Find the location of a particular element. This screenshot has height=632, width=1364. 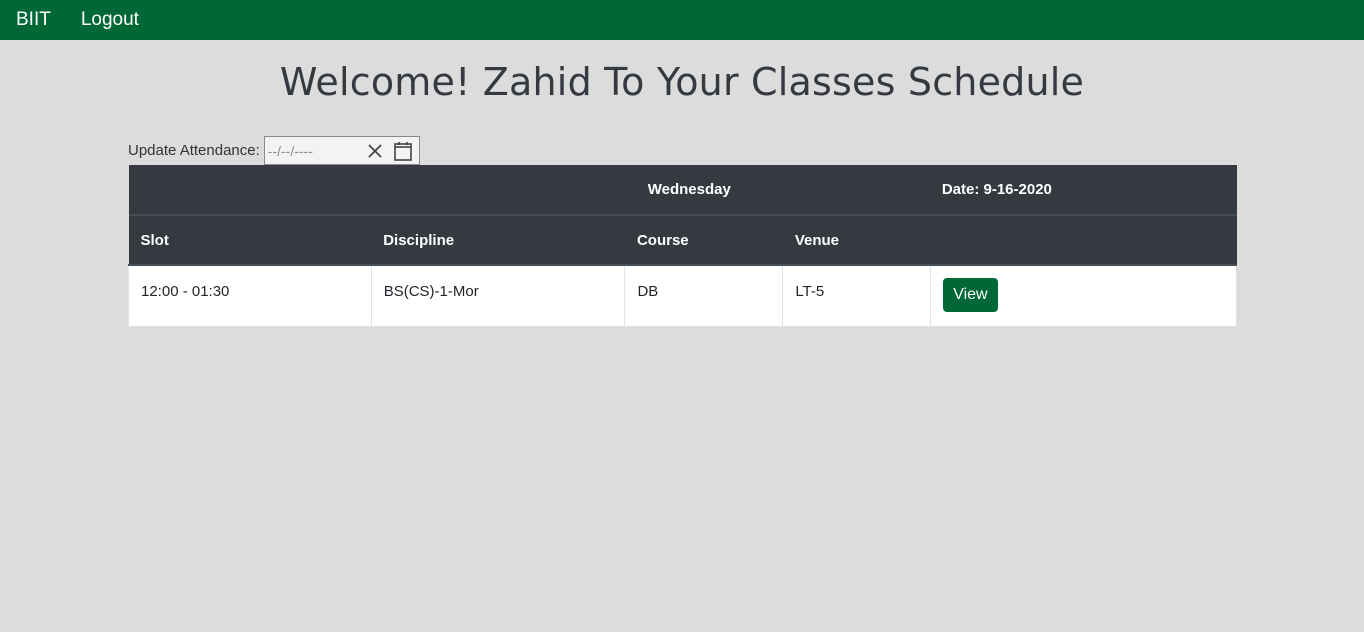

page-title: Welcome! Zahid To Your Classes Schedule is located at coordinates (682, 82).